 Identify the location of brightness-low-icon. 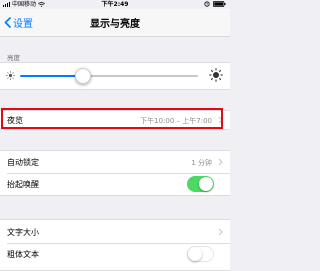
(10, 75).